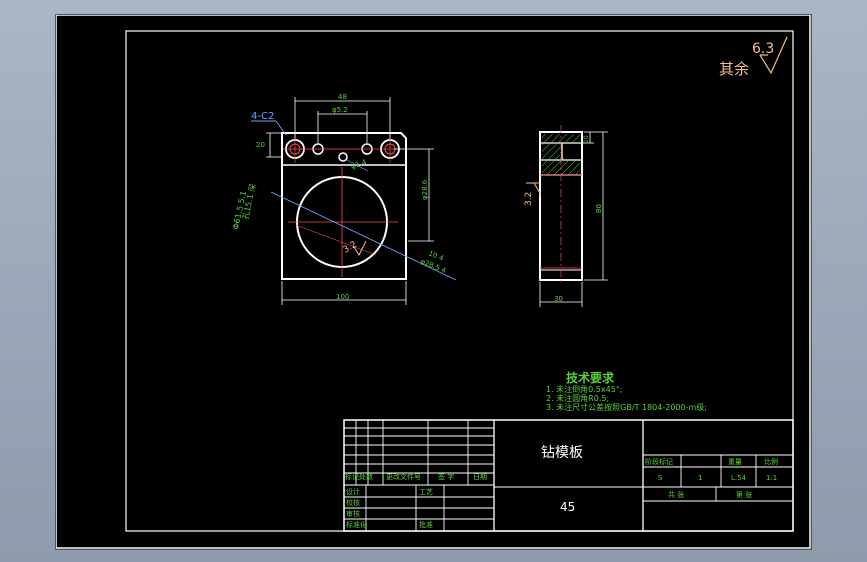  What do you see at coordinates (566, 216) in the screenshot?
I see `side-view: 80 10 30 3.2` at bounding box center [566, 216].